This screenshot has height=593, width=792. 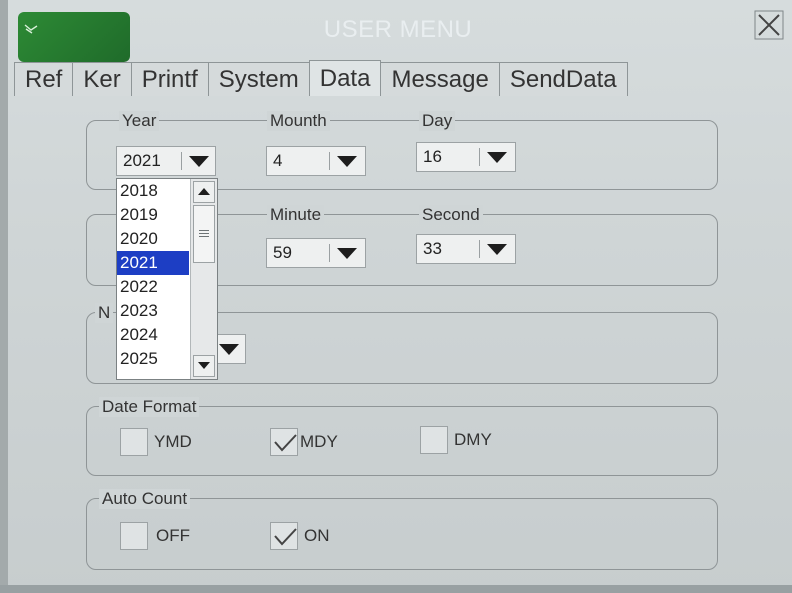 What do you see at coordinates (44, 79) in the screenshot?
I see `tab-ref: Ref` at bounding box center [44, 79].